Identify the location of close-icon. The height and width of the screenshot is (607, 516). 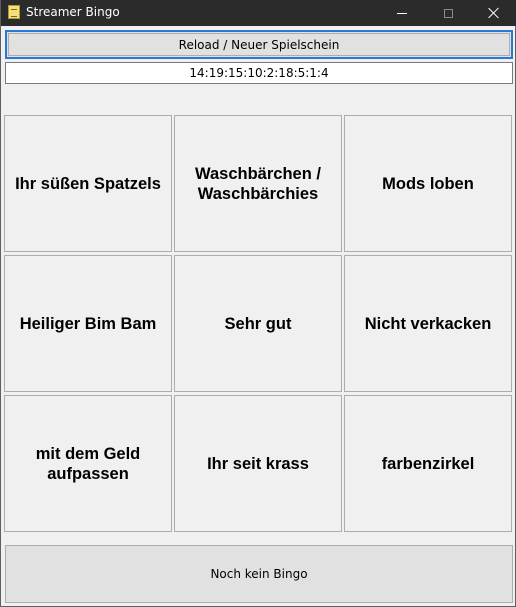
(494, 13).